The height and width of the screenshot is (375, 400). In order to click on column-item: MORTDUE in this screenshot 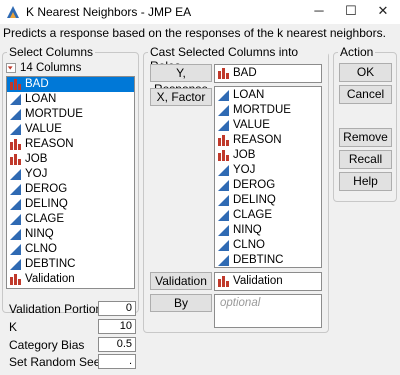, I will do `click(70, 114)`.